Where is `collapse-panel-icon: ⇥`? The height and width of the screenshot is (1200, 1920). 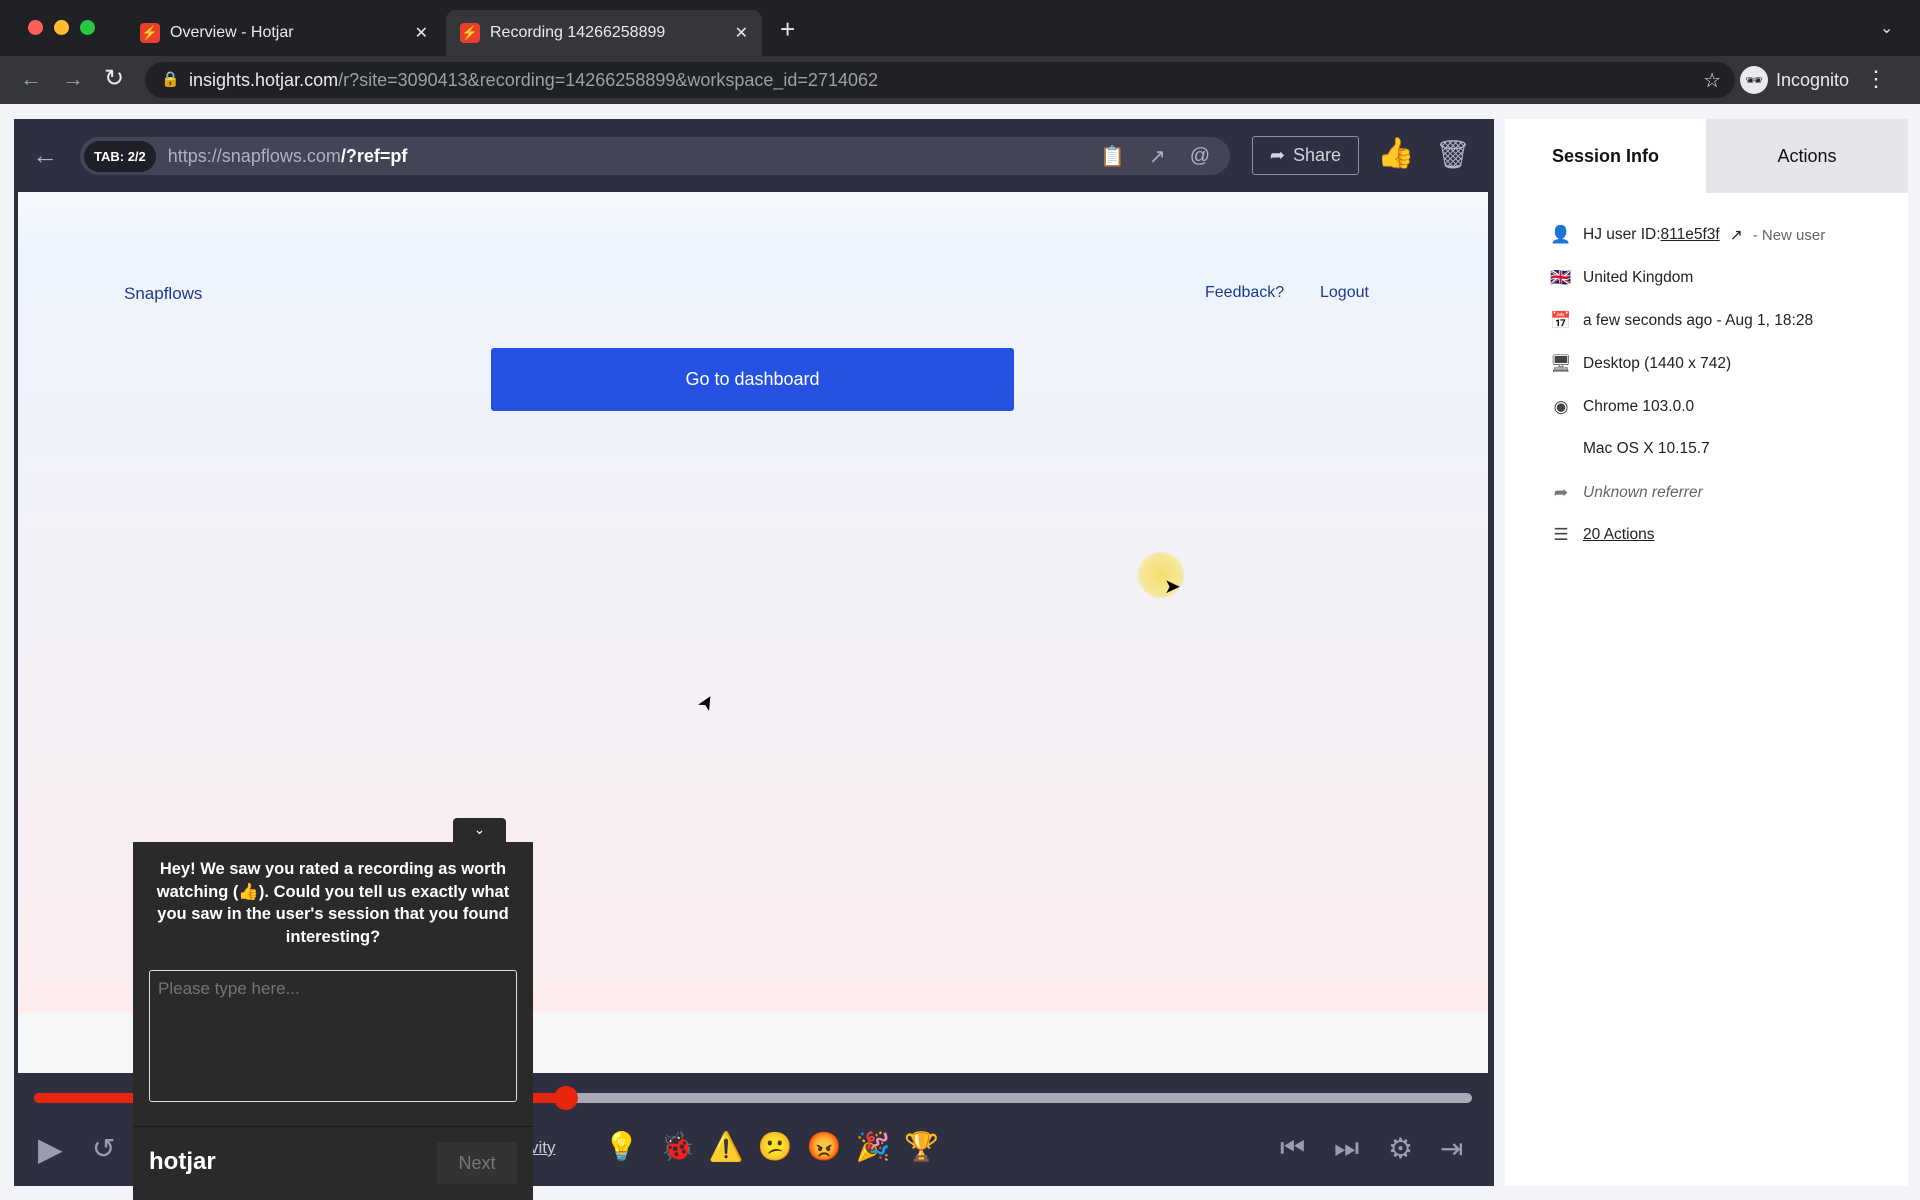
collapse-panel-icon: ⇥ is located at coordinates (1451, 1148).